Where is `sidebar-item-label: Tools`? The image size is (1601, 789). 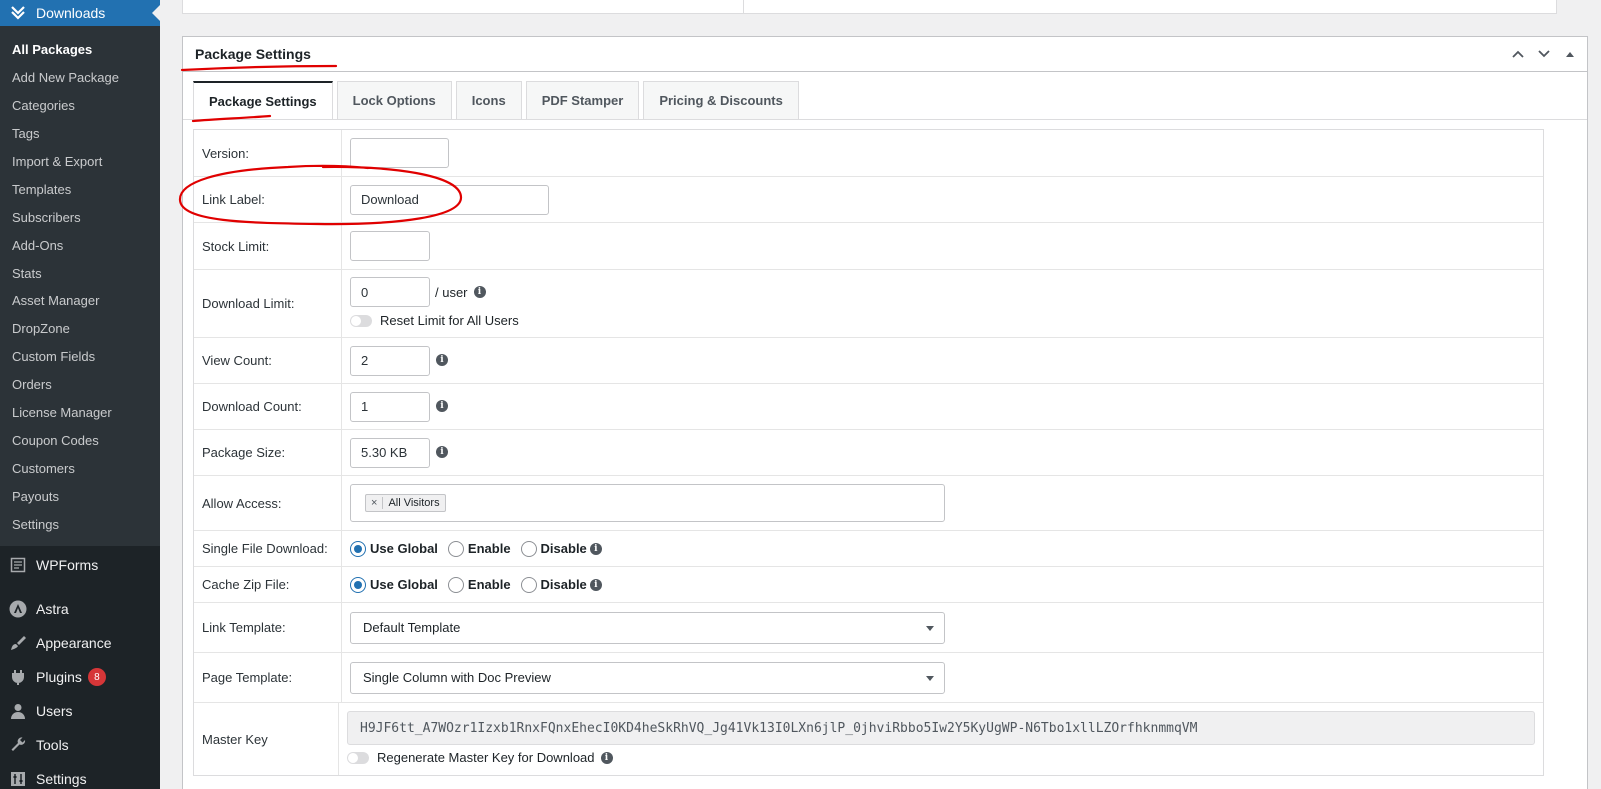 sidebar-item-label: Tools is located at coordinates (52, 745).